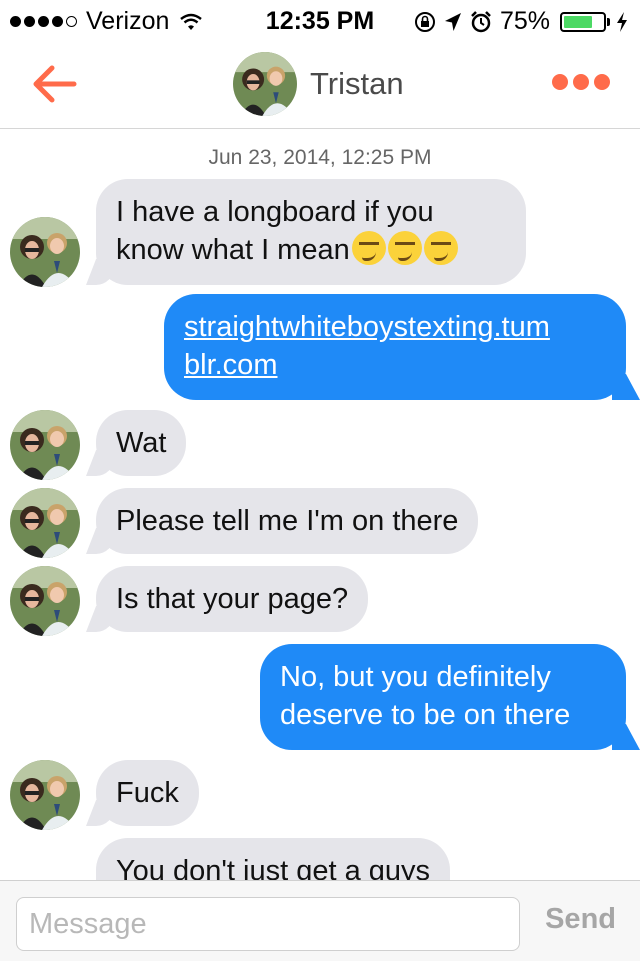  What do you see at coordinates (320, 157) in the screenshot?
I see `conversation-date: Jun 23, 2014, 12:25 PM` at bounding box center [320, 157].